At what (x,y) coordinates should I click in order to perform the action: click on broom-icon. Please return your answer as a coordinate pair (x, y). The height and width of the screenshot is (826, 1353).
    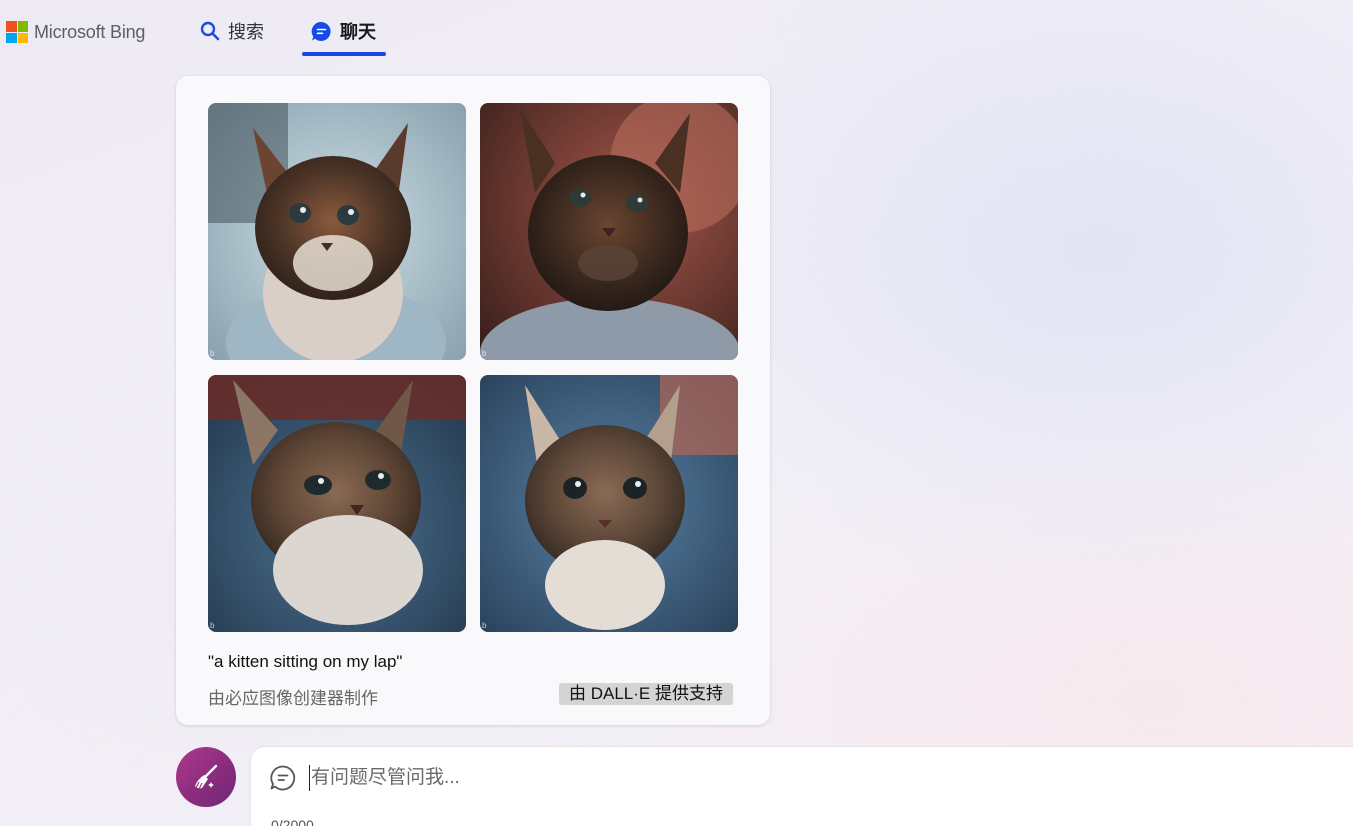
    Looking at the image, I should click on (206, 776).